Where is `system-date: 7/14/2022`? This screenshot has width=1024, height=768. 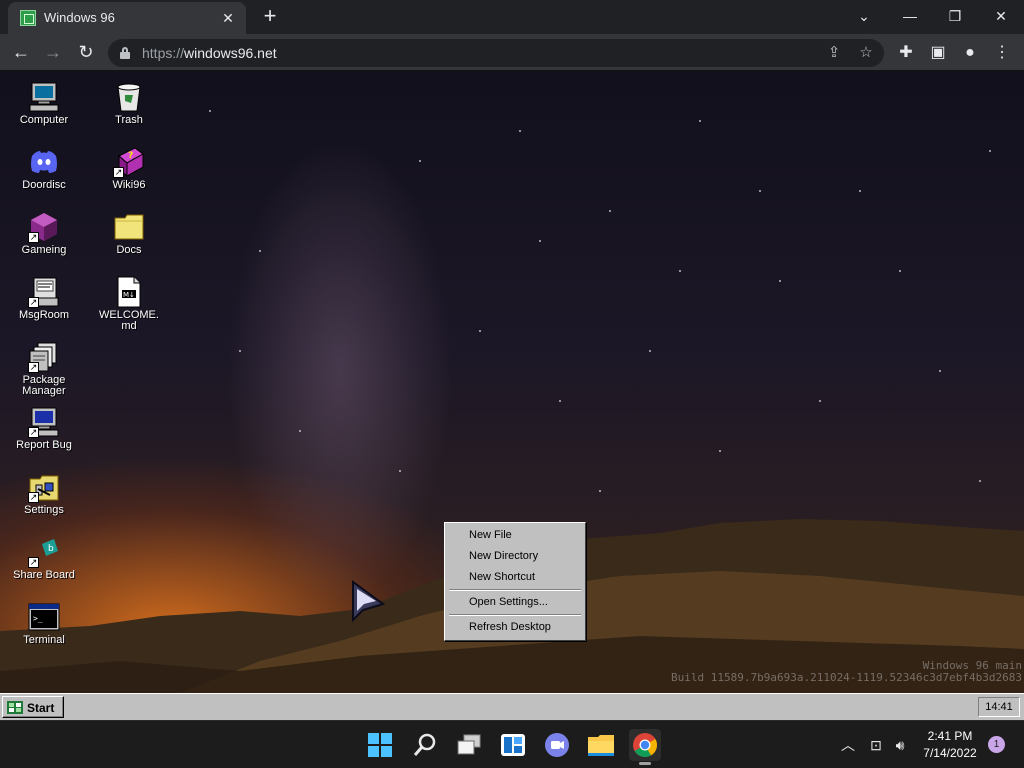 system-date: 7/14/2022 is located at coordinates (950, 753).